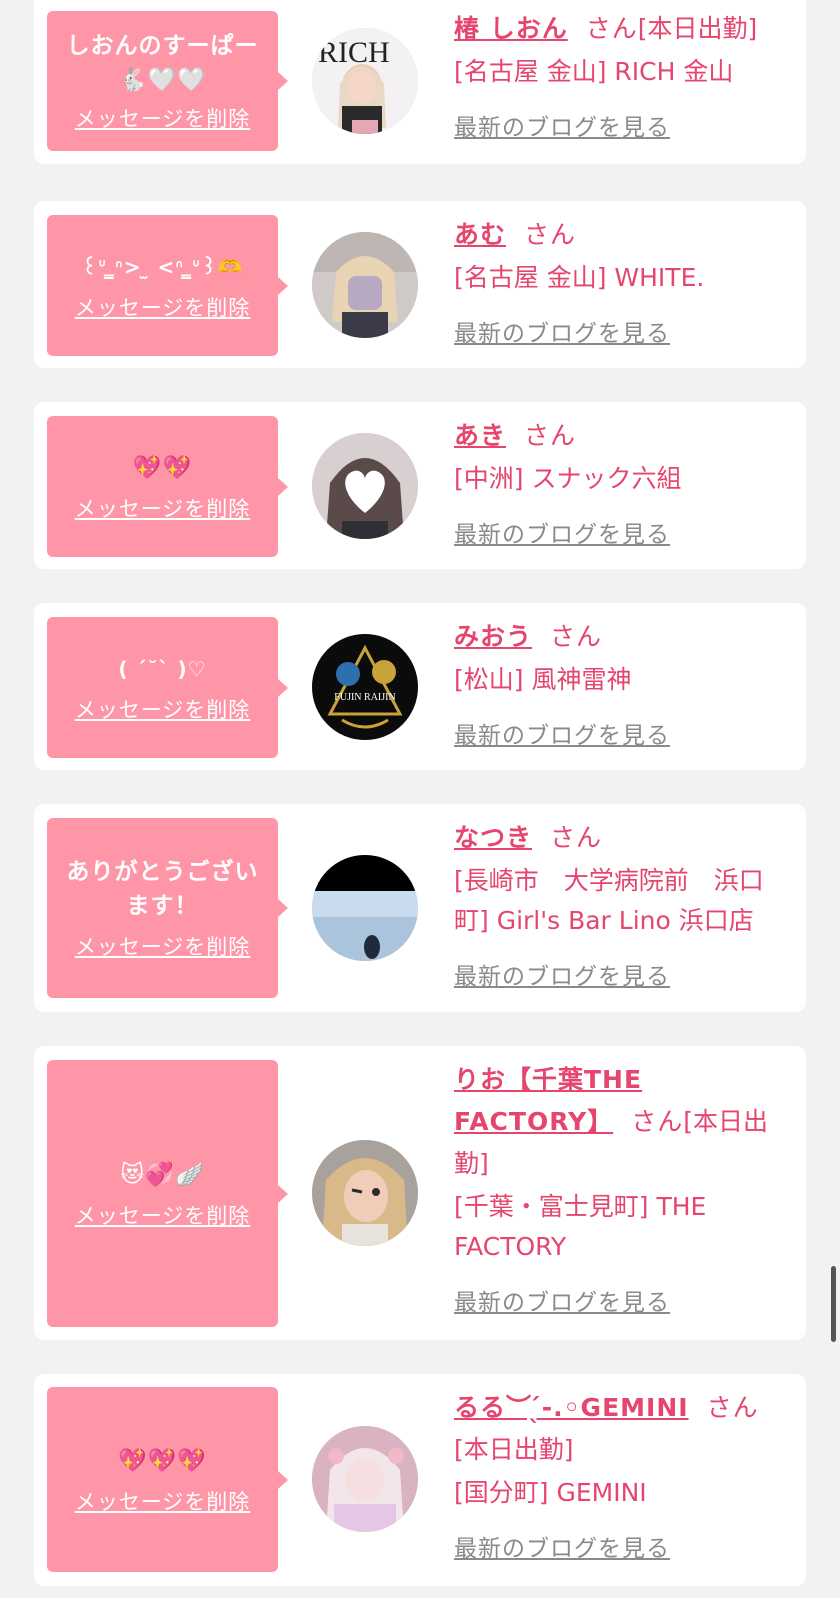 Image resolution: width=840 pixels, height=1598 pixels. Describe the element at coordinates (480, 234) in the screenshot. I see `cast-name-link: あむ` at that location.